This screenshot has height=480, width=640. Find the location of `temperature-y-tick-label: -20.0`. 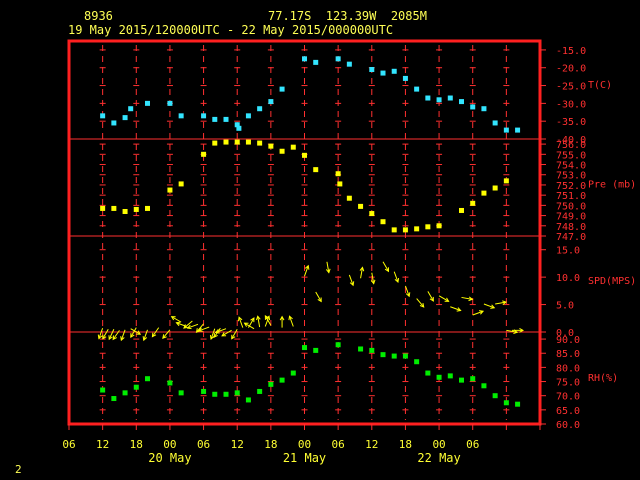

temperature-y-tick-label: -20.0 is located at coordinates (571, 69).